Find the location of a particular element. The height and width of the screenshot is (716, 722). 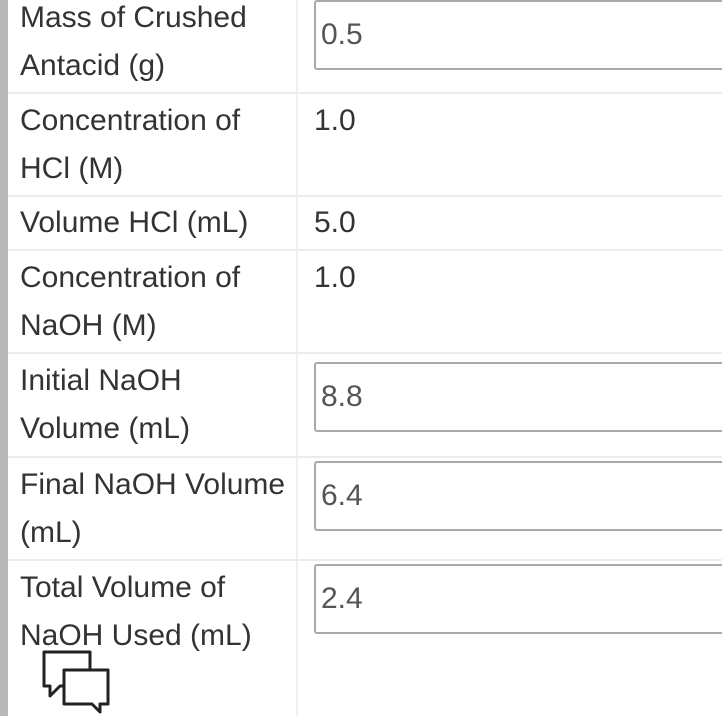

table-row-final-naoh-volume: Final NaOH Volume (mL) is located at coordinates (365, 509).